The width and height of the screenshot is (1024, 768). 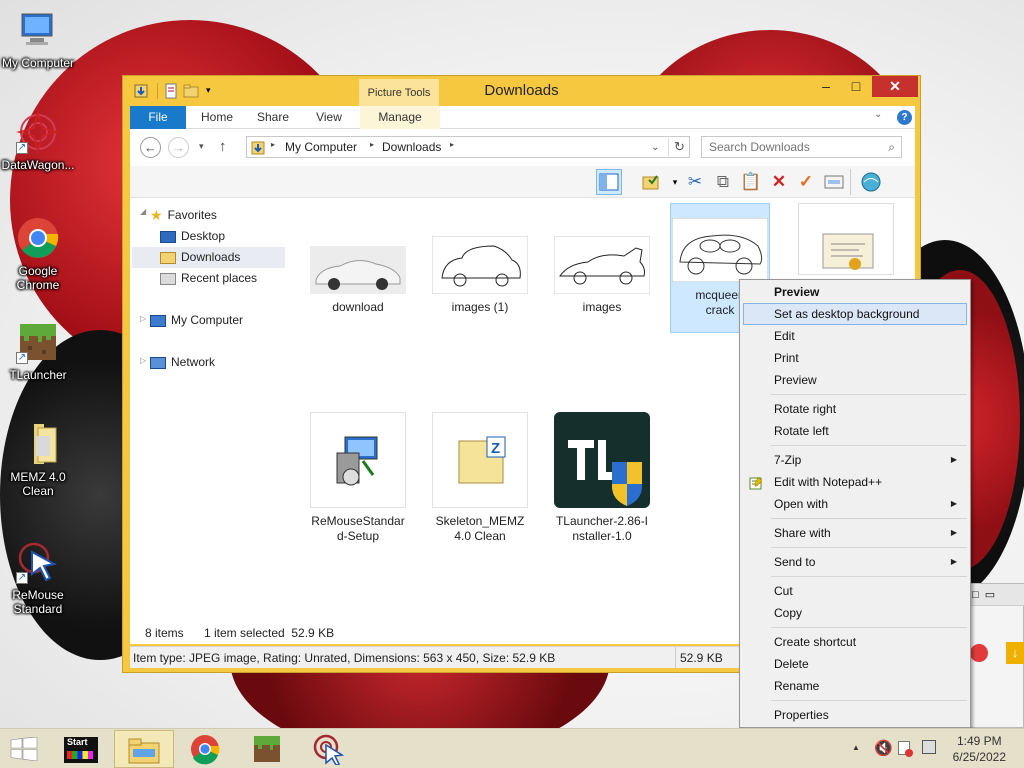 What do you see at coordinates (855, 613) in the screenshot?
I see `menu-item-copy: Copy` at bounding box center [855, 613].